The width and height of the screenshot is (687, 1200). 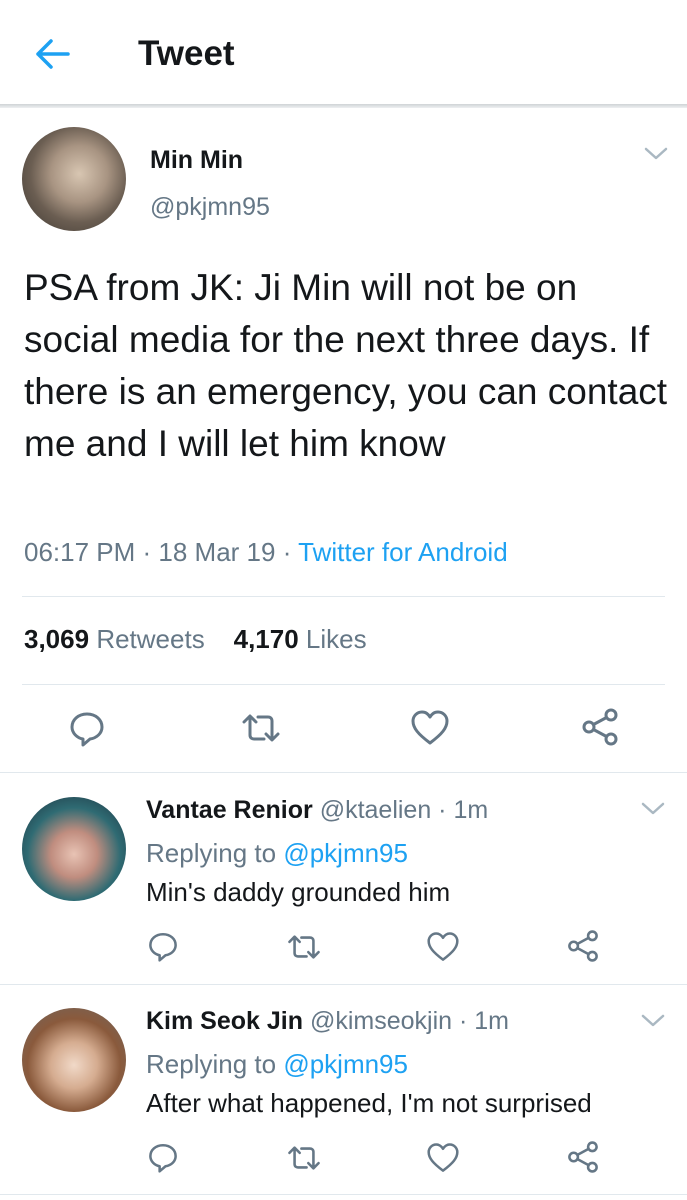 I want to click on reply-handle-time: @kimseokjin · 1m, so click(x=409, y=1021).